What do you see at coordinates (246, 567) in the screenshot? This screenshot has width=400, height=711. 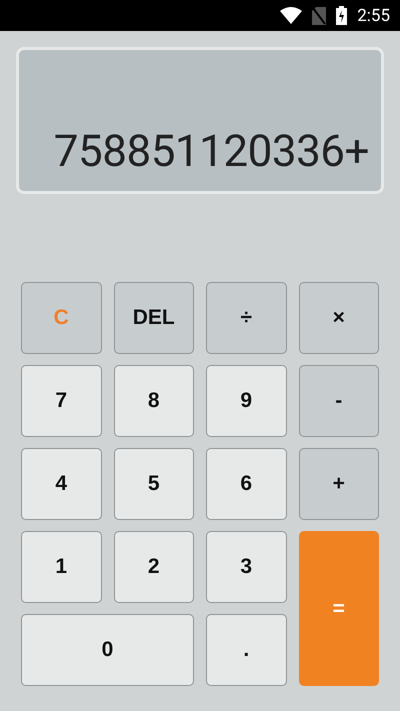 I see `digit-key: 3` at bounding box center [246, 567].